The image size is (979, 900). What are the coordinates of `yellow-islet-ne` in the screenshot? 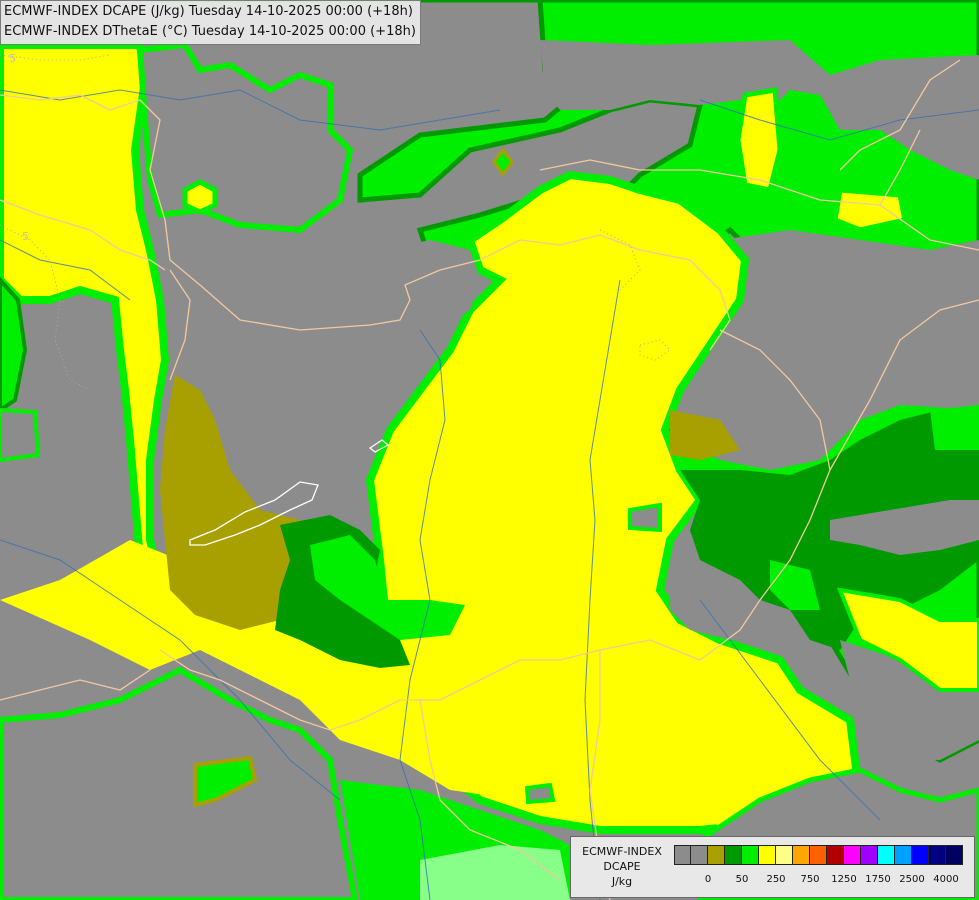 It's located at (759, 140).